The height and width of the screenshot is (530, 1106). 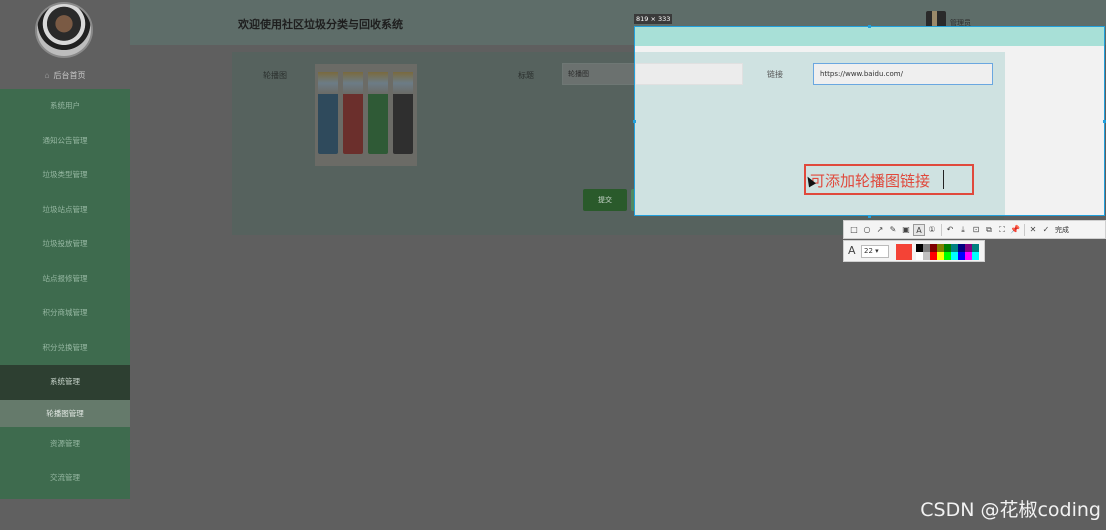 What do you see at coordinates (65, 413) in the screenshot?
I see `sidebar-item: 轮播图管理` at bounding box center [65, 413].